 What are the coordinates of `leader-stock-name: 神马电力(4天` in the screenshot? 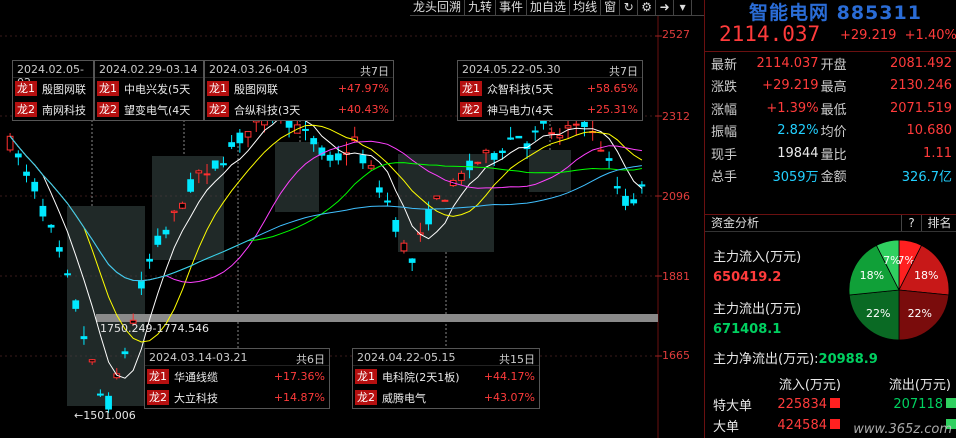 It's located at (535, 110).